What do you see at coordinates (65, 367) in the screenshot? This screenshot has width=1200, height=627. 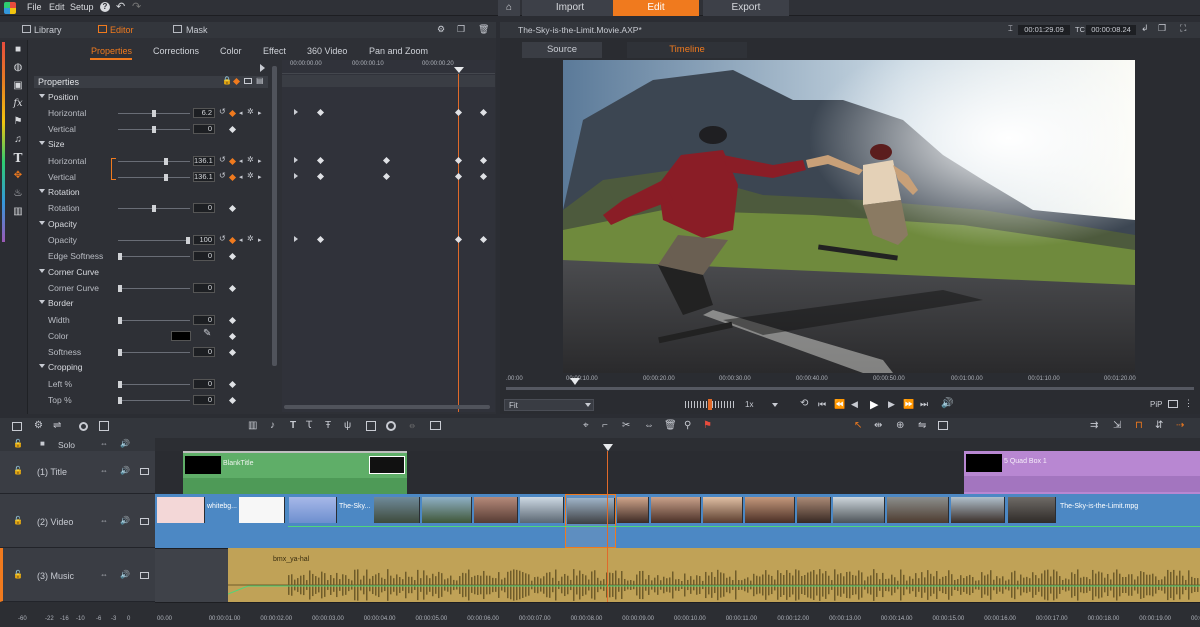 I see `group-cropping: Cropping` at bounding box center [65, 367].